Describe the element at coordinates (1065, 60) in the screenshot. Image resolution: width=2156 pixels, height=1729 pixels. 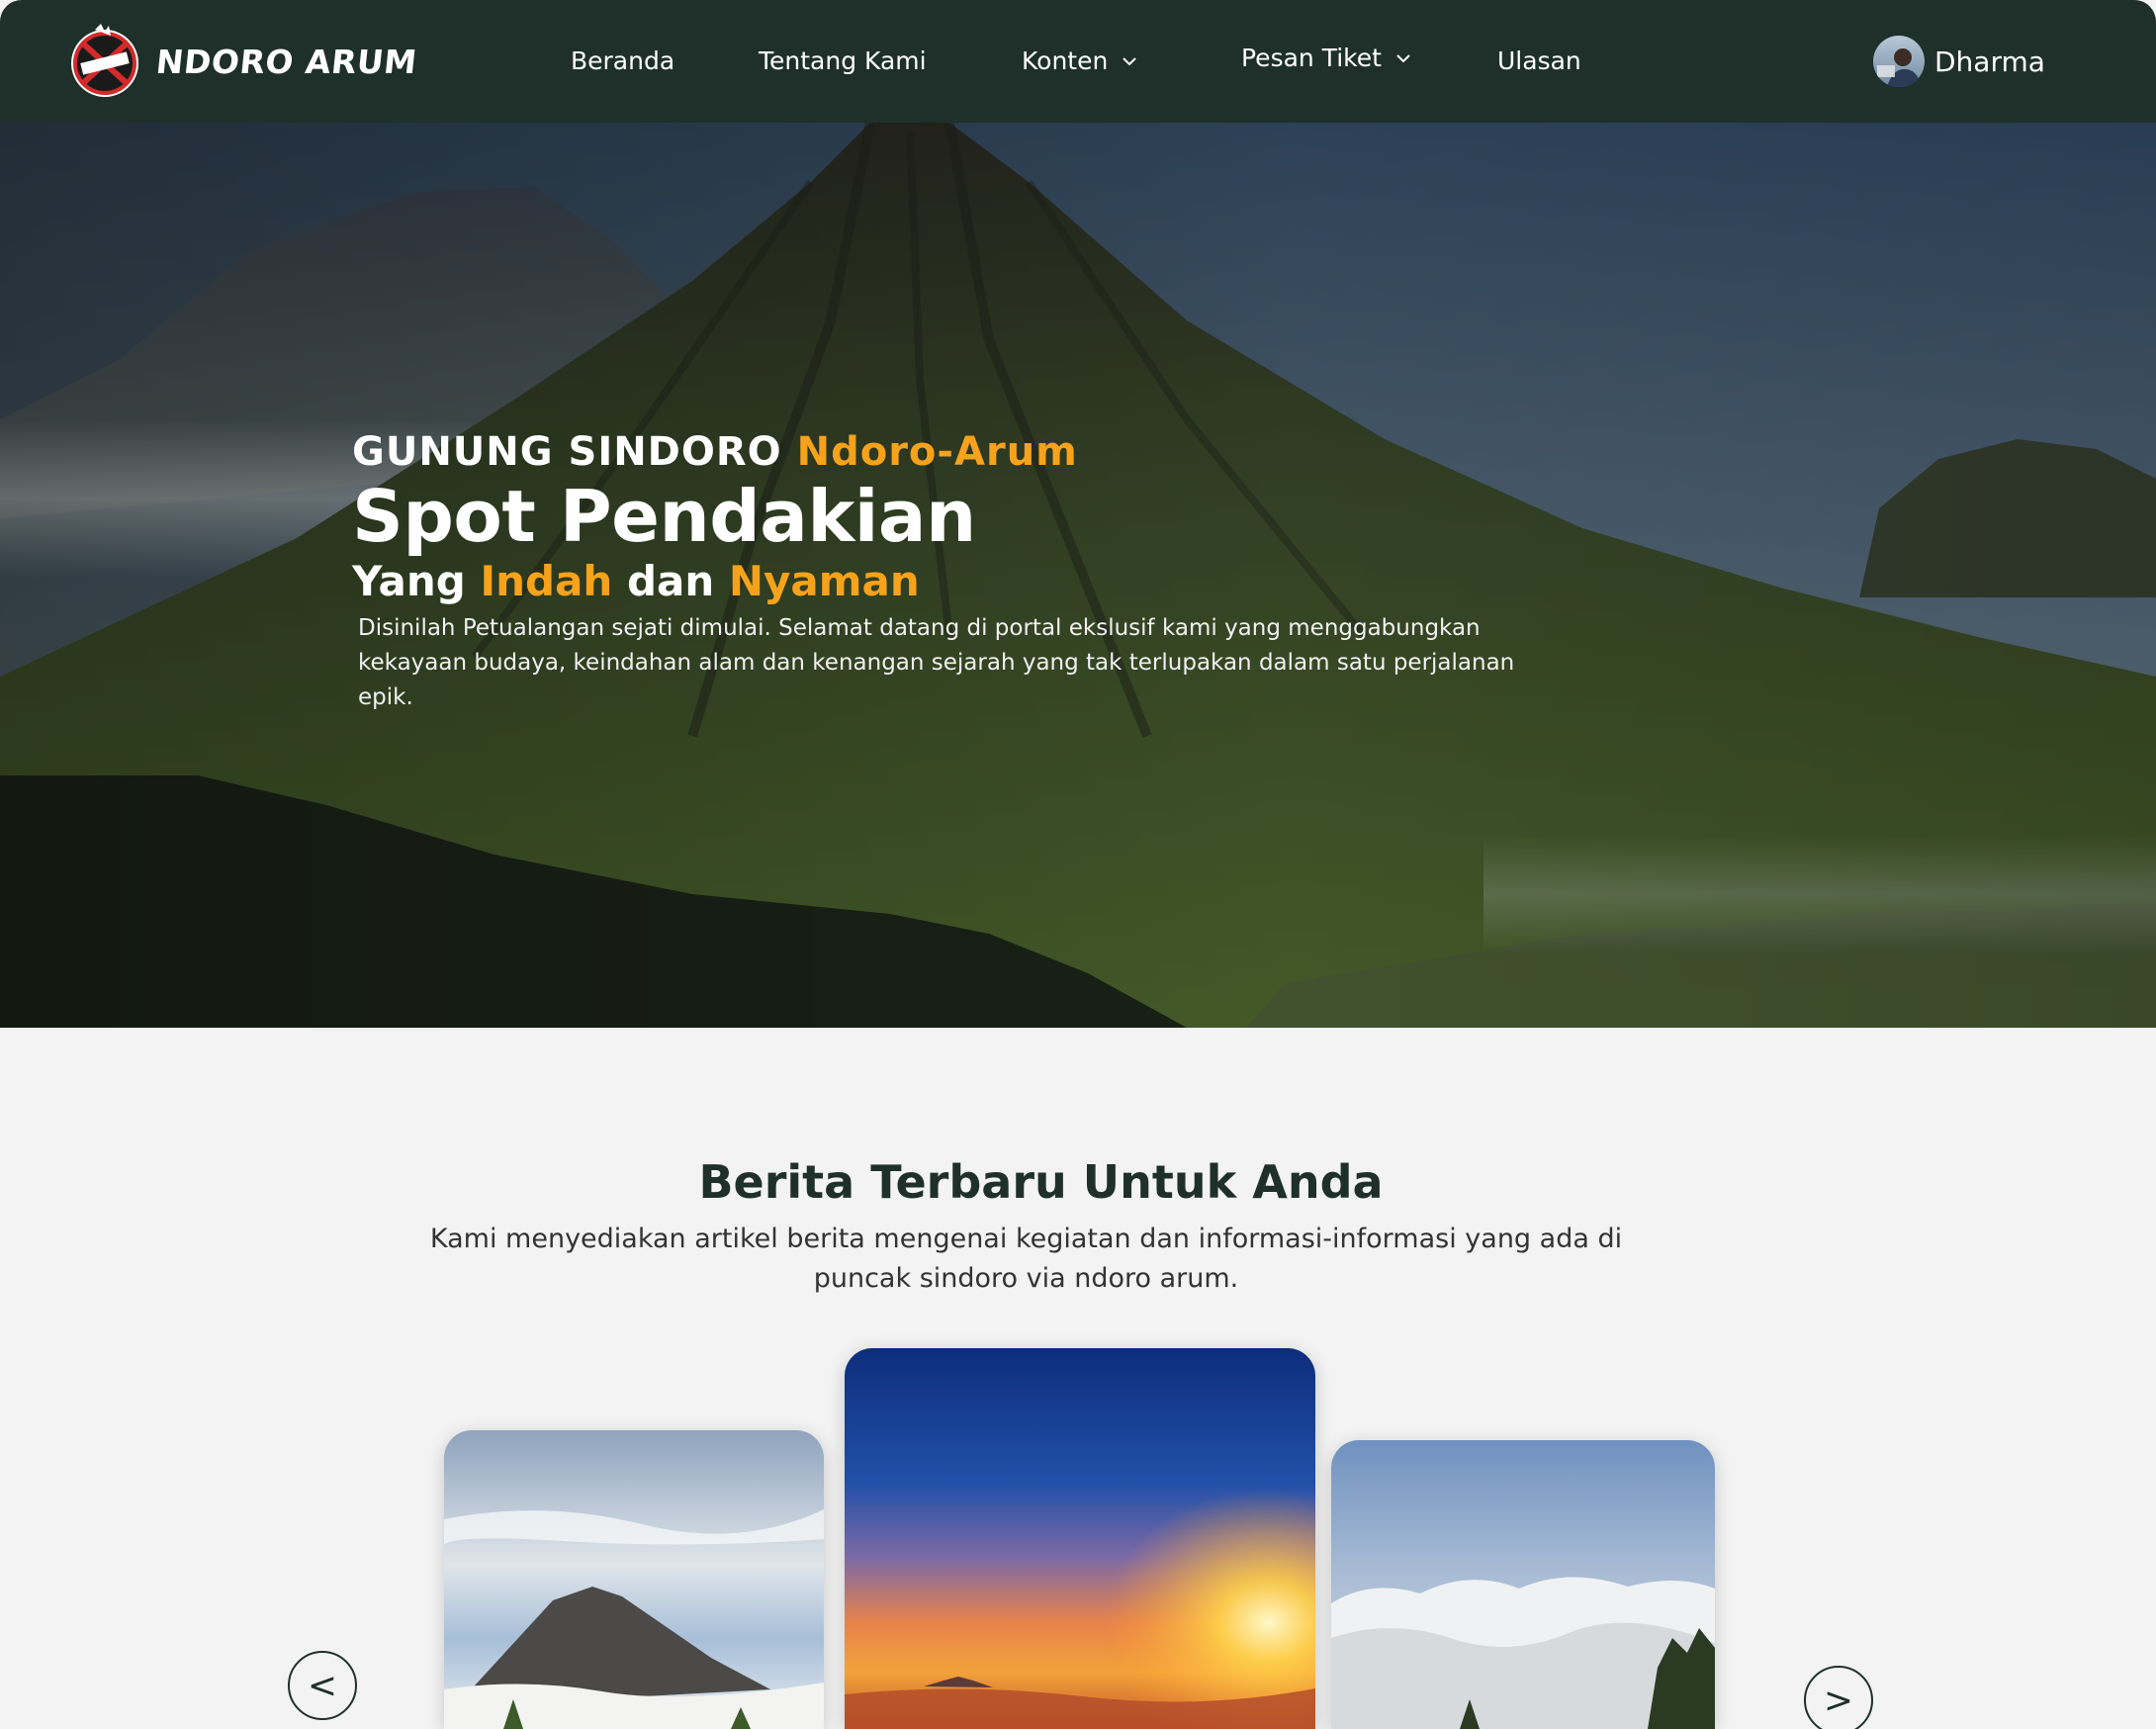
I see `nav-label: Konten` at that location.